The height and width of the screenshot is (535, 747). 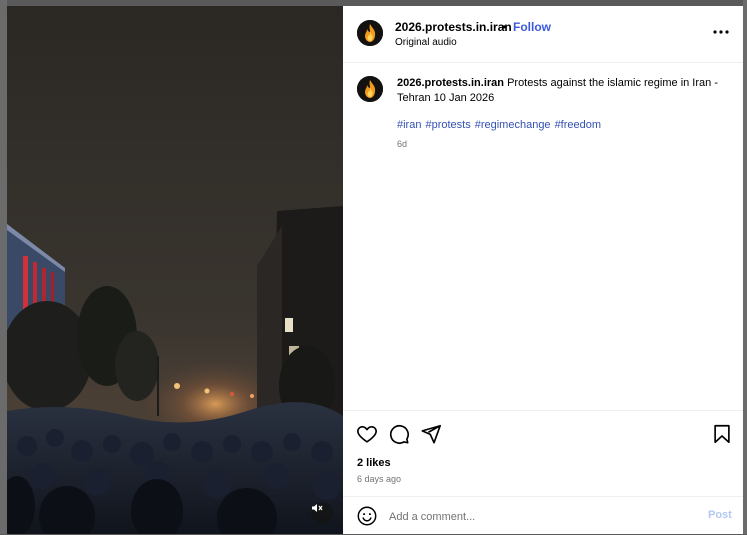 What do you see at coordinates (578, 125) in the screenshot?
I see `hashtag-link: #freedom` at bounding box center [578, 125].